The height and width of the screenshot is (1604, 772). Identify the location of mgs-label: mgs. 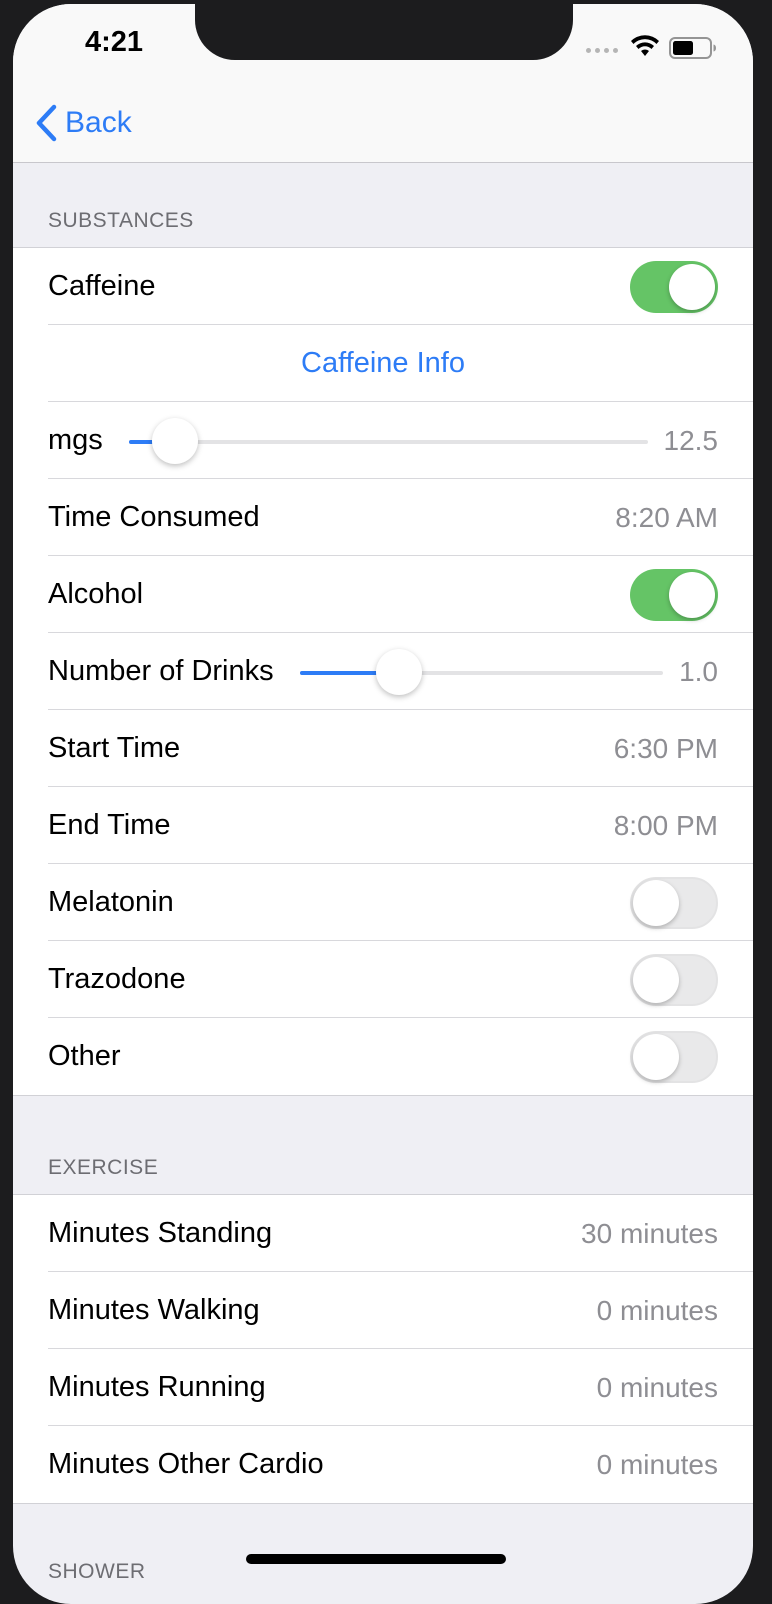
(75, 440).